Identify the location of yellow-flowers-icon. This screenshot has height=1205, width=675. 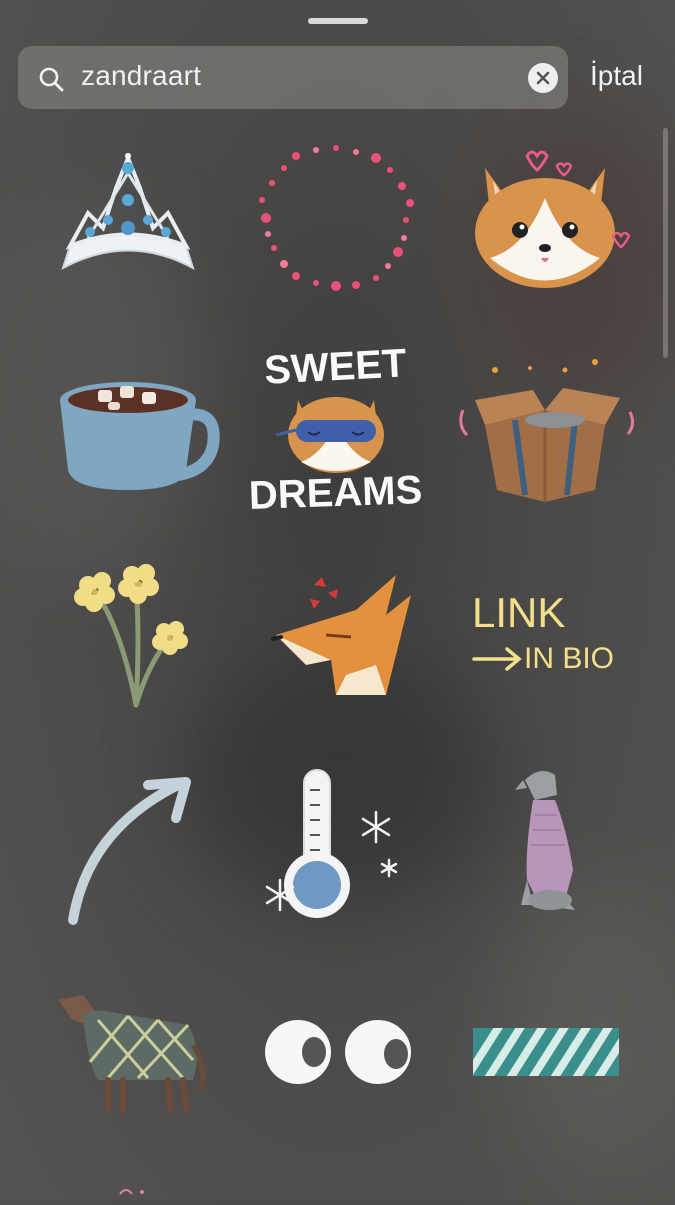
(131, 636).